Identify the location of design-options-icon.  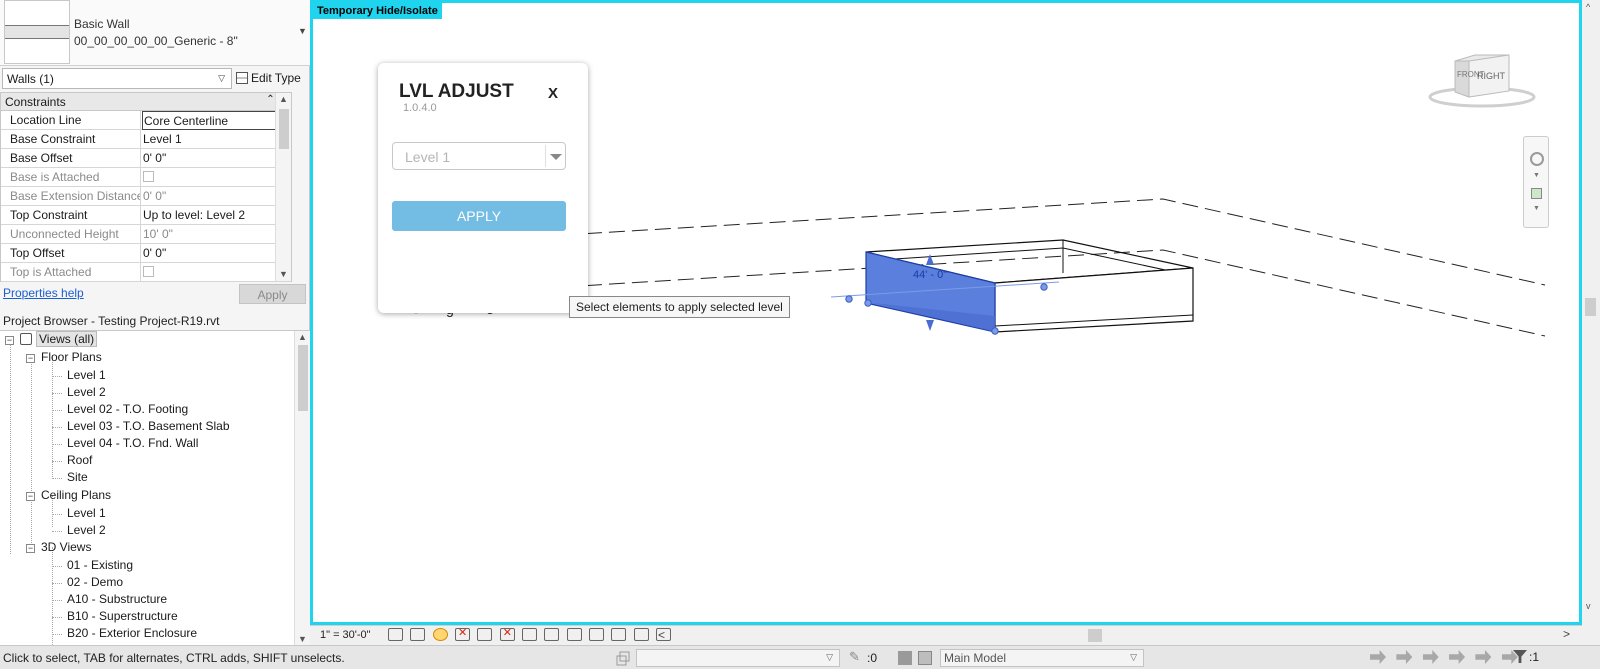
(905, 658).